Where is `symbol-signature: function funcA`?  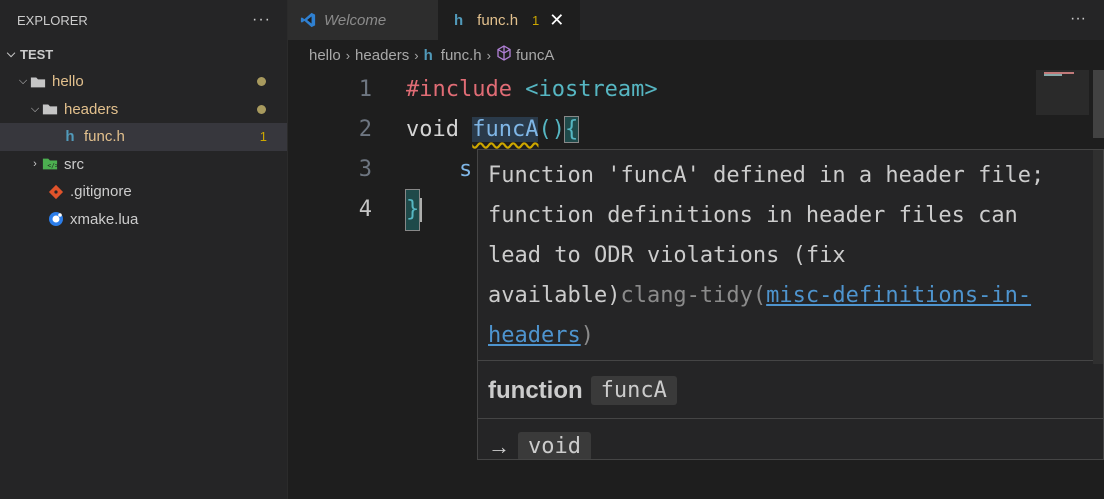 symbol-signature: function funcA is located at coordinates (582, 390).